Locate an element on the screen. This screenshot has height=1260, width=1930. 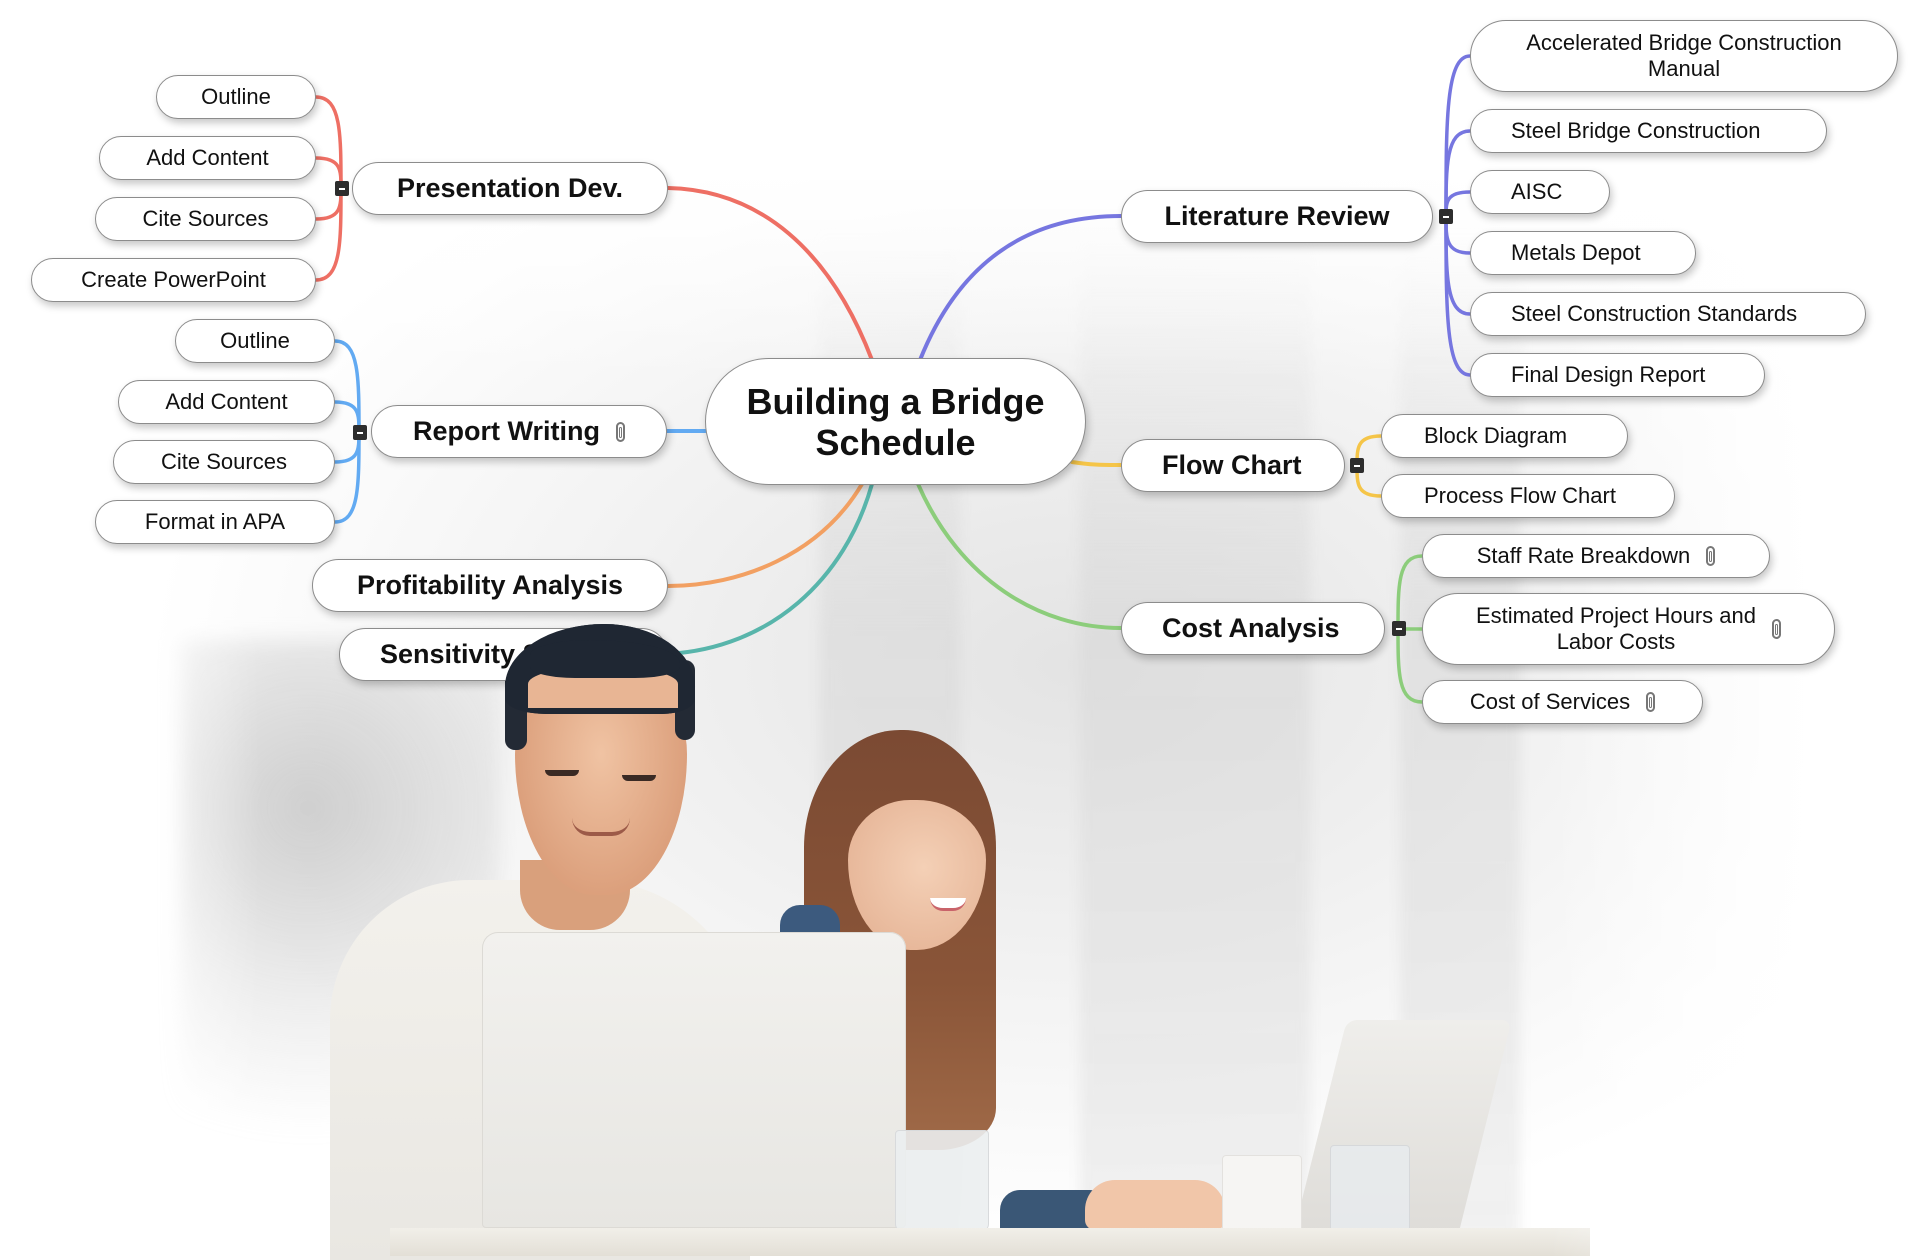
topic-flow-chart: Flow Chart is located at coordinates (1233, 465).